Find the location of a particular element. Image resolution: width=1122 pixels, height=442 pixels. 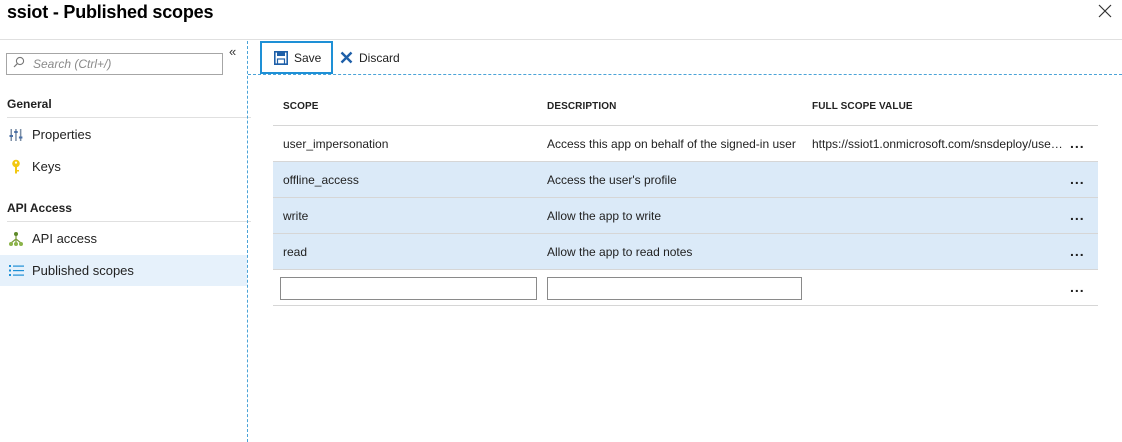

new-scope-input is located at coordinates (408, 288).